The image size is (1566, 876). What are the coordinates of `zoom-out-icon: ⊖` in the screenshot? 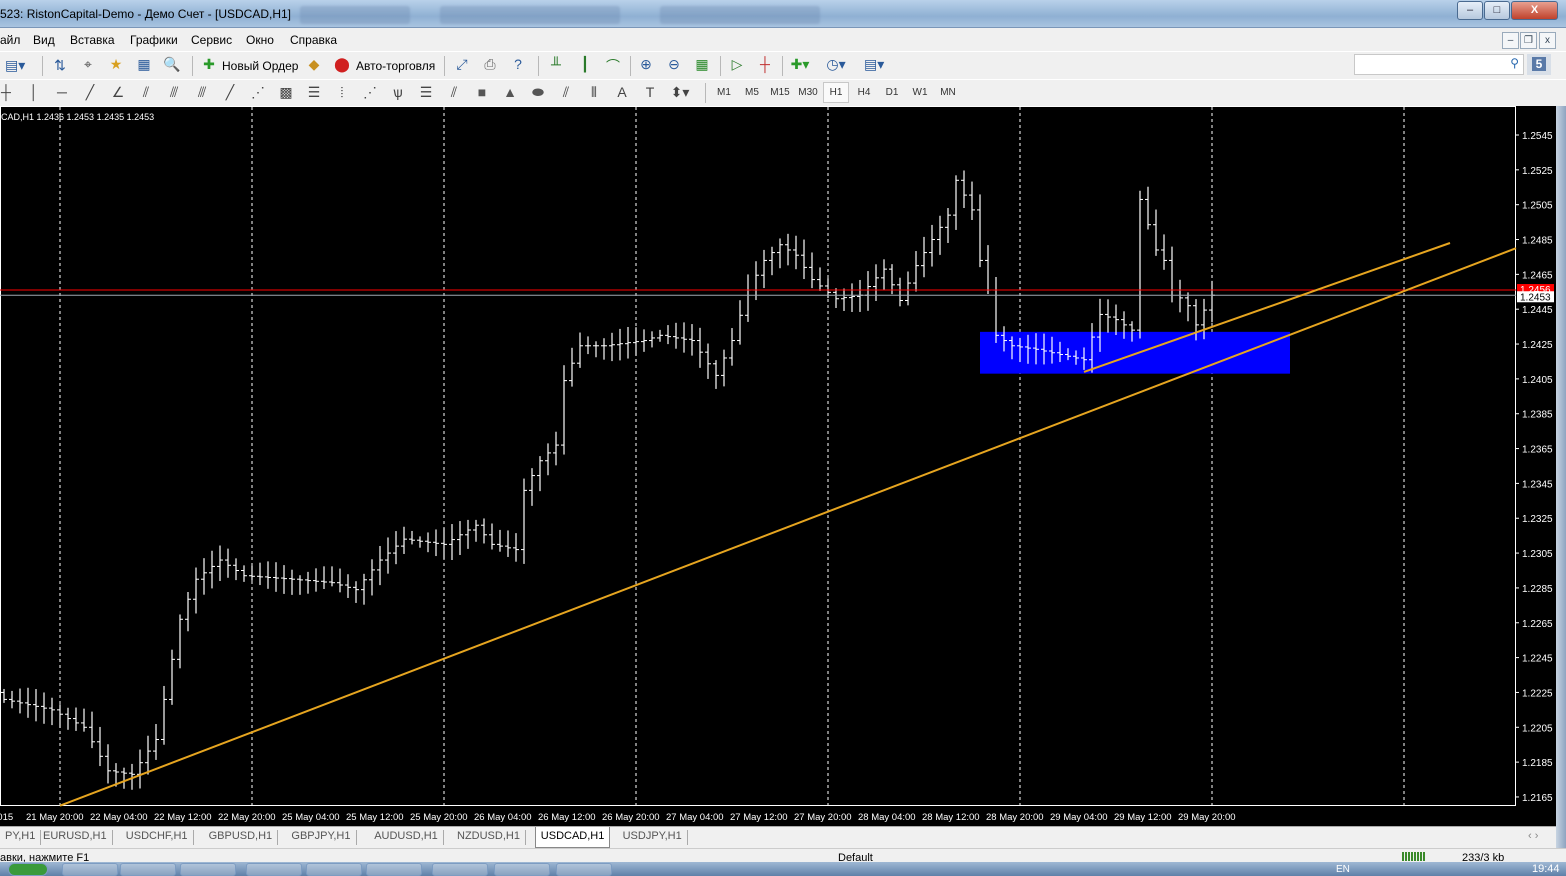 It's located at (674, 64).